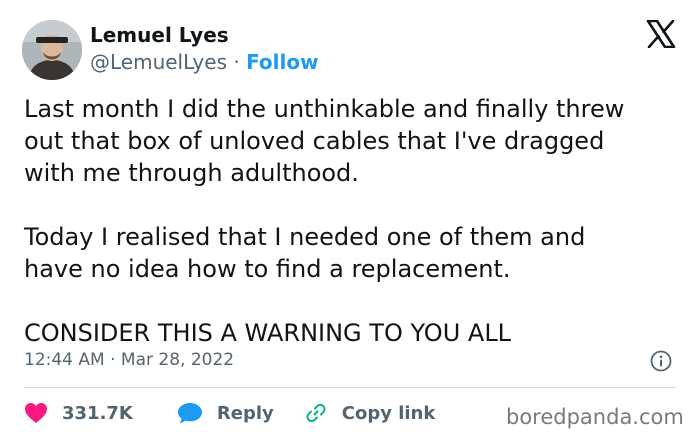  What do you see at coordinates (158, 62) in the screenshot?
I see `author-handle: @LemuelLyes` at bounding box center [158, 62].